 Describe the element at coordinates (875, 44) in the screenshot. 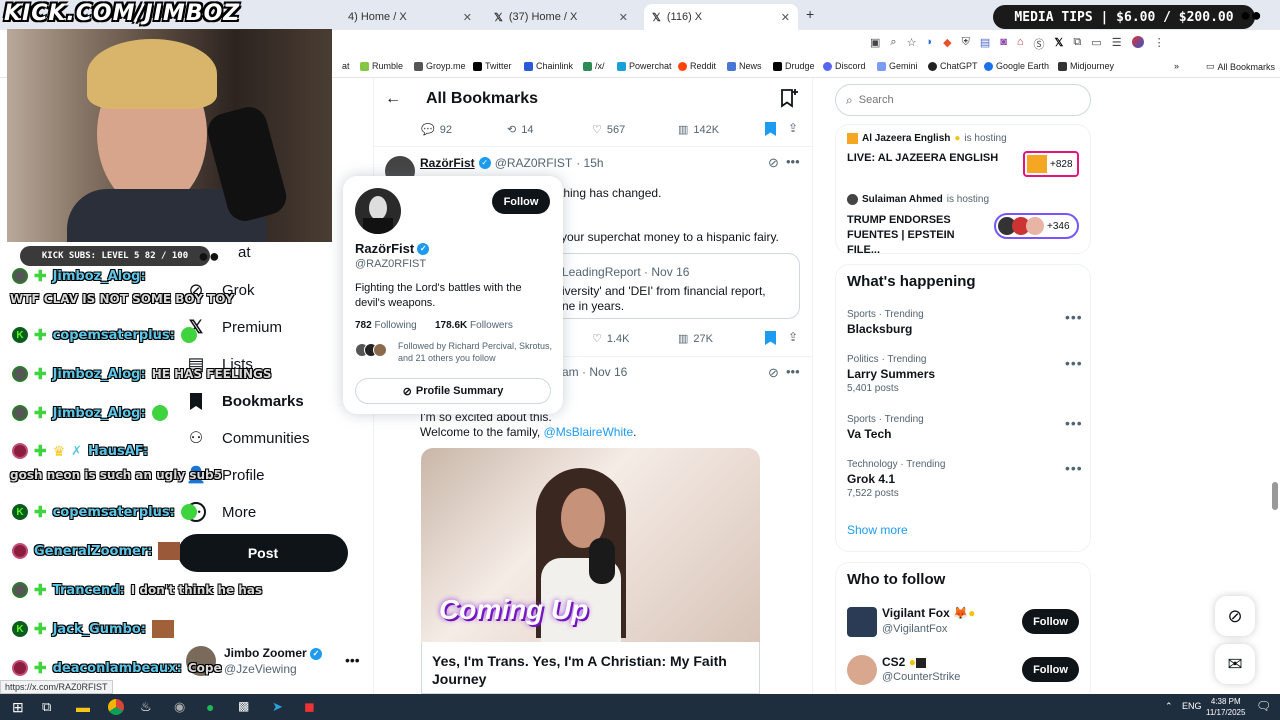

I see `screen-cast-icon: ▣` at that location.